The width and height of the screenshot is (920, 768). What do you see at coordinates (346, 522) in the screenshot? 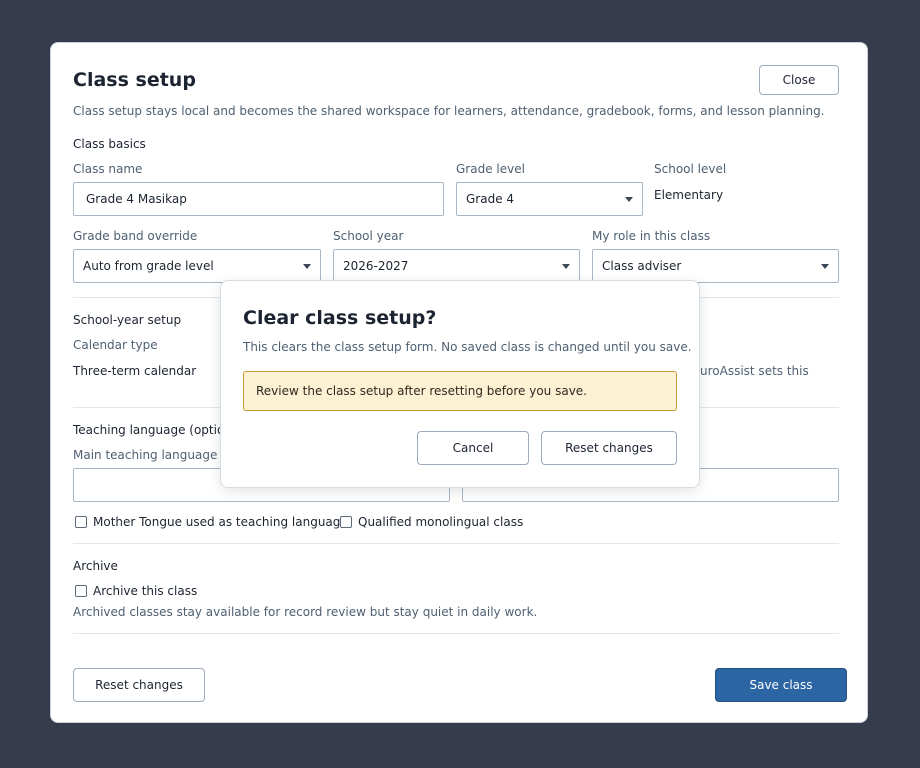
I see `monolingual-checkbox` at bounding box center [346, 522].